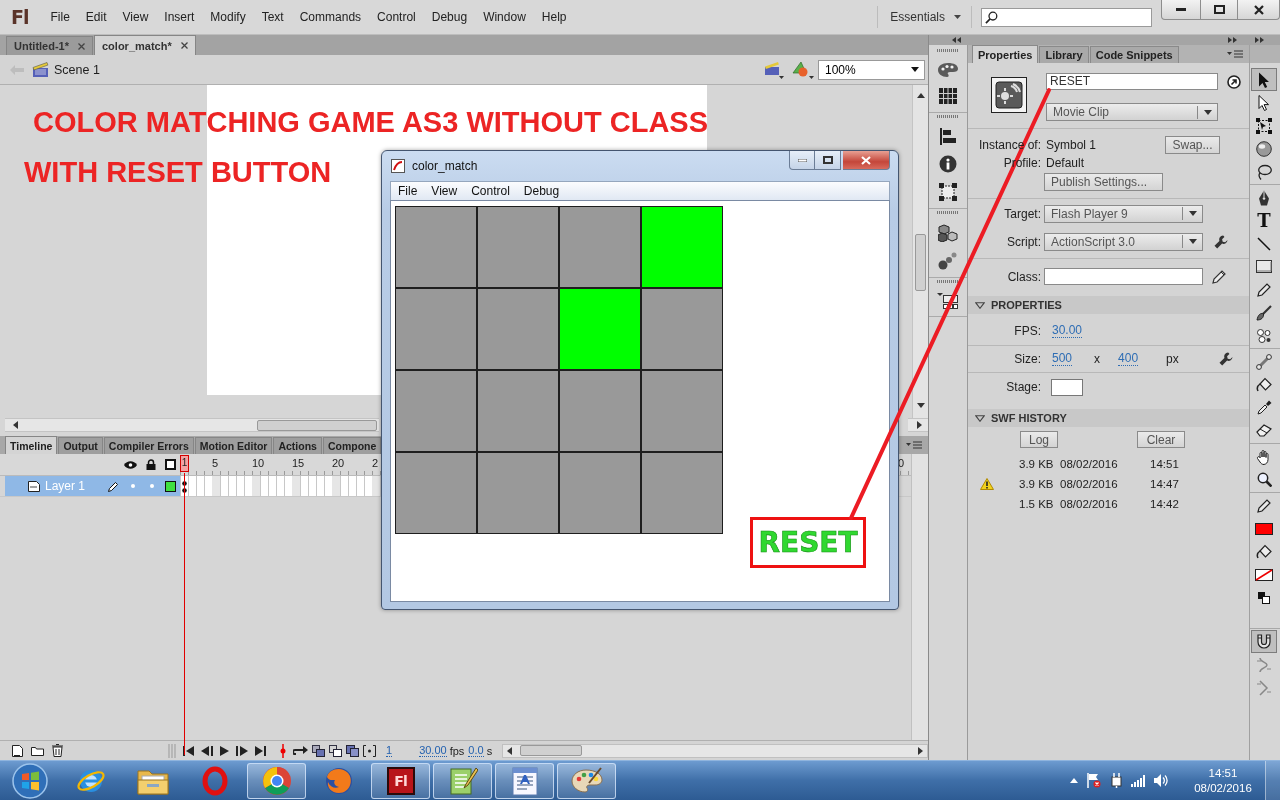  Describe the element at coordinates (49, 45) in the screenshot. I see `document-tab: Untitled-1*` at that location.